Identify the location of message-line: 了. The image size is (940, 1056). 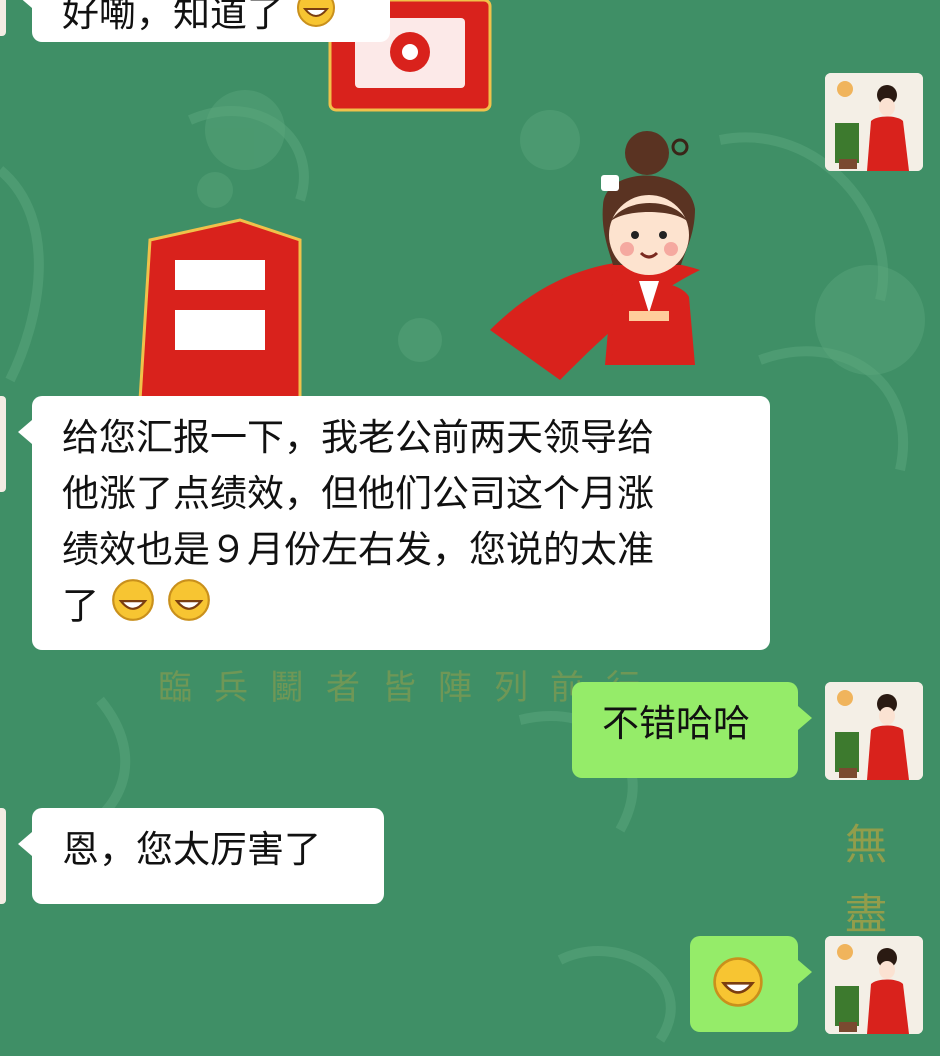
(80, 606).